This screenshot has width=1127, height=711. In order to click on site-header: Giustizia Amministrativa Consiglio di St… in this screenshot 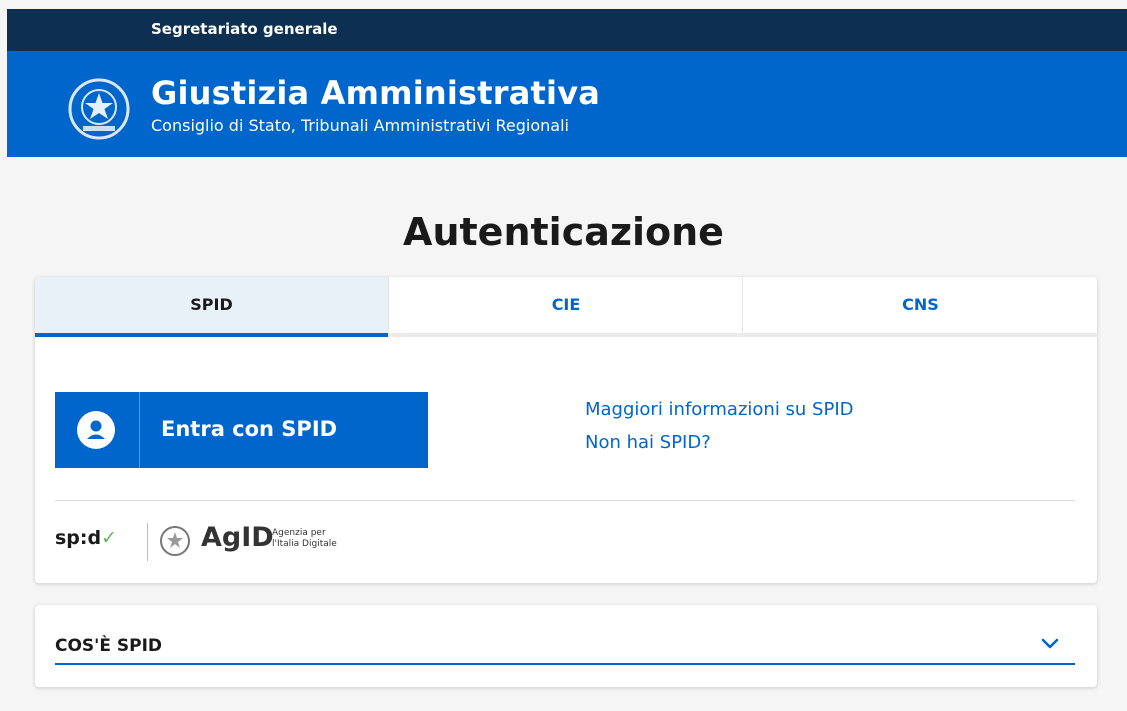, I will do `click(567, 104)`.